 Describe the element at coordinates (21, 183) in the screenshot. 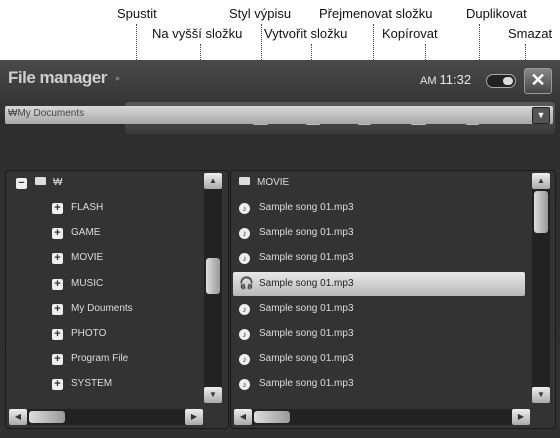

I see `collapse-icon: −` at that location.